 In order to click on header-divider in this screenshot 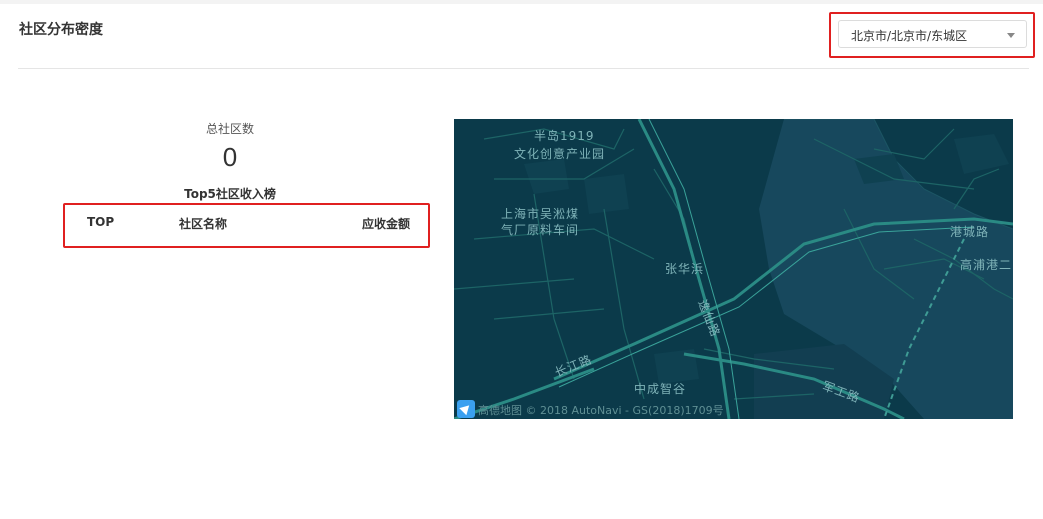, I will do `click(523, 68)`.